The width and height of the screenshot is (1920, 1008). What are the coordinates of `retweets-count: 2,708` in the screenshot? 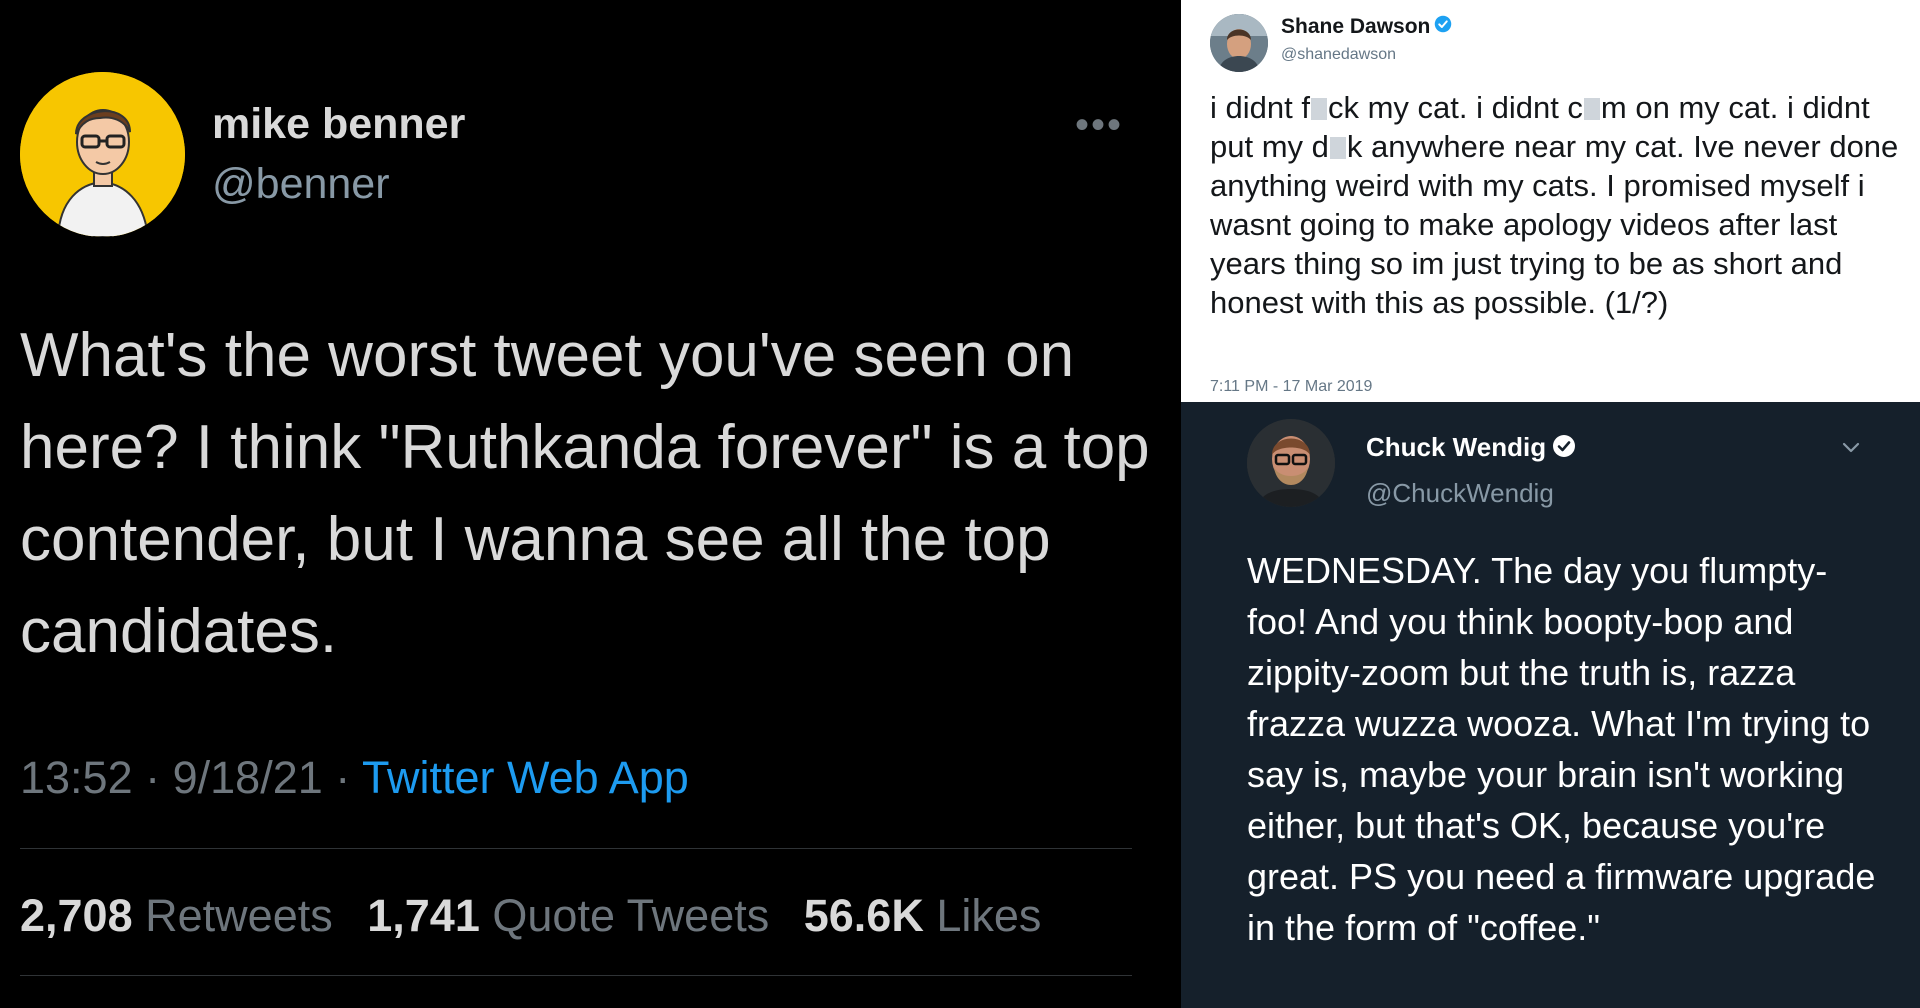 It's located at (76, 915).